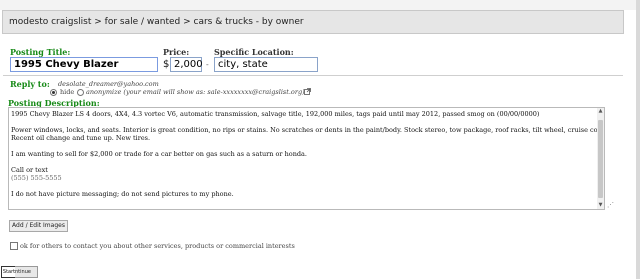  What do you see at coordinates (600, 111) in the screenshot?
I see `scroll-up-icon: ▲` at bounding box center [600, 111].